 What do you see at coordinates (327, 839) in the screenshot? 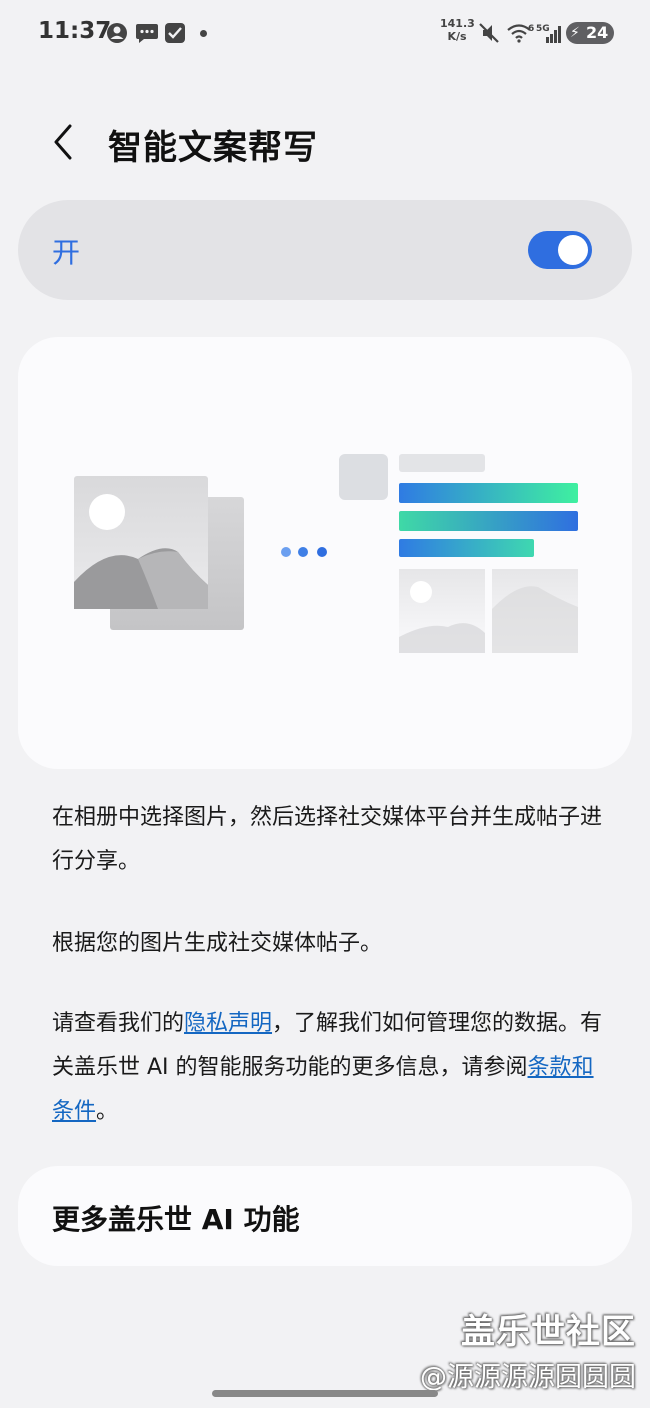
I see `description-paragraph-1: 在相册中选择图片，然后选择社交媒体平台并生成帖子进行分享。` at bounding box center [327, 839].